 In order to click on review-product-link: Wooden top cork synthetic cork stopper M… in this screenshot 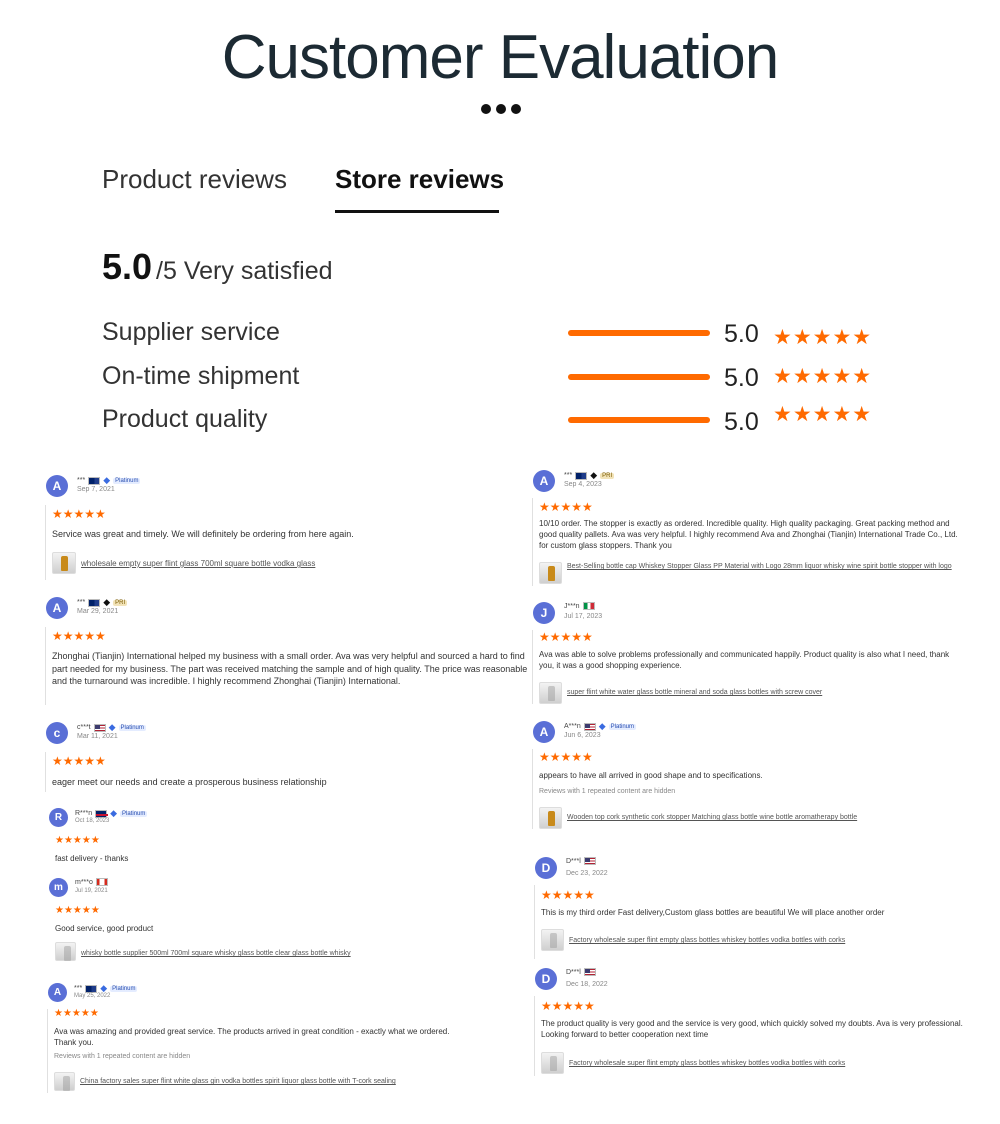, I will do `click(698, 818)`.